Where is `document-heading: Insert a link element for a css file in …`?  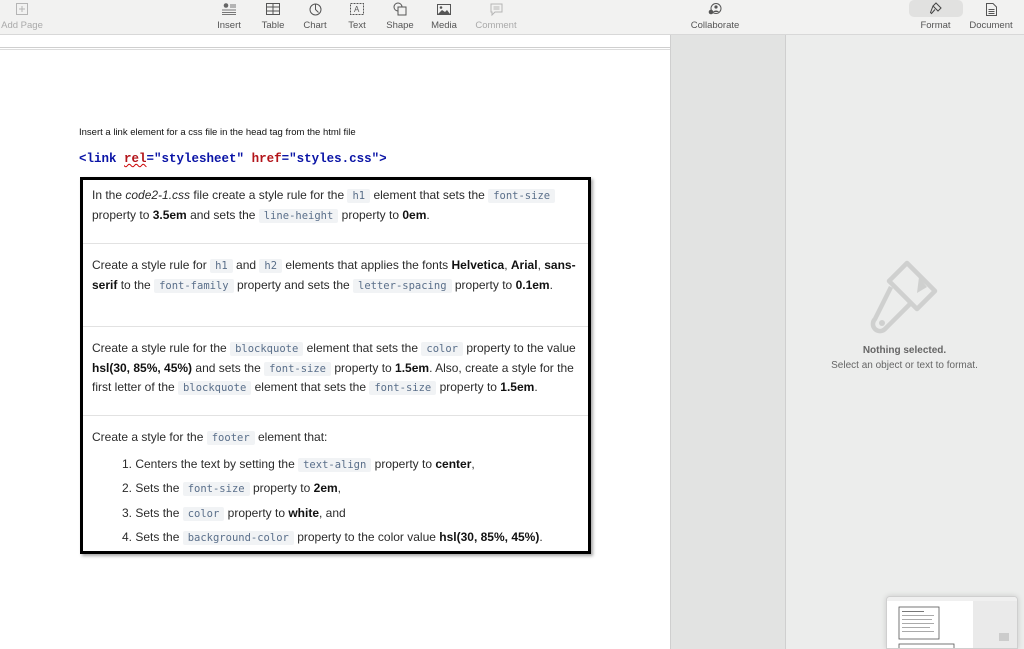 document-heading: Insert a link element for a css file in … is located at coordinates (217, 132).